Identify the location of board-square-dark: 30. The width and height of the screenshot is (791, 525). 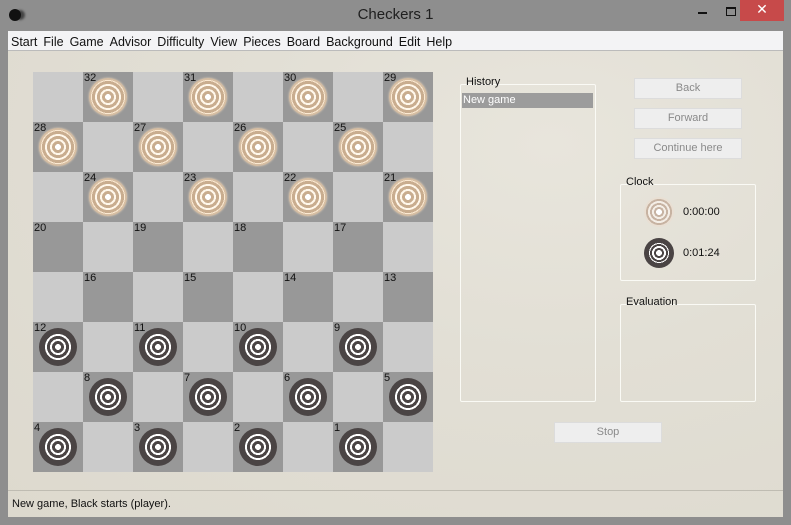
(308, 97).